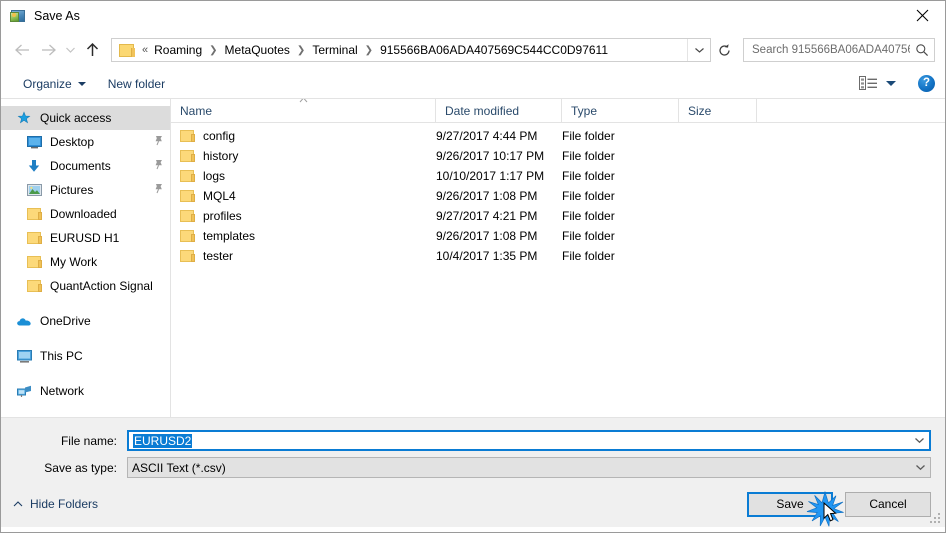 This screenshot has height=533, width=946. What do you see at coordinates (303, 110) in the screenshot?
I see `column-header-name: Name` at bounding box center [303, 110].